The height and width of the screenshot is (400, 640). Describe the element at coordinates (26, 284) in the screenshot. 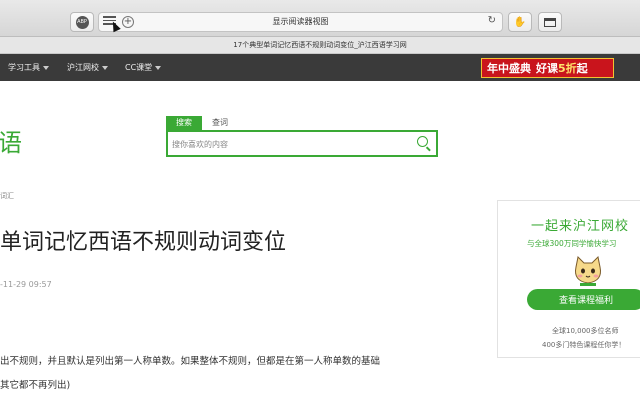

I see `article-date: -11-29 09:57` at that location.